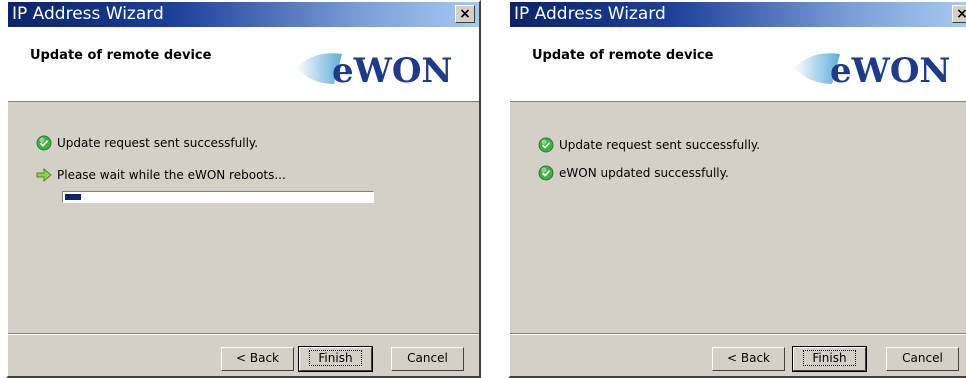 The width and height of the screenshot is (966, 378). Describe the element at coordinates (44, 175) in the screenshot. I see `right-arrow-icon` at that location.